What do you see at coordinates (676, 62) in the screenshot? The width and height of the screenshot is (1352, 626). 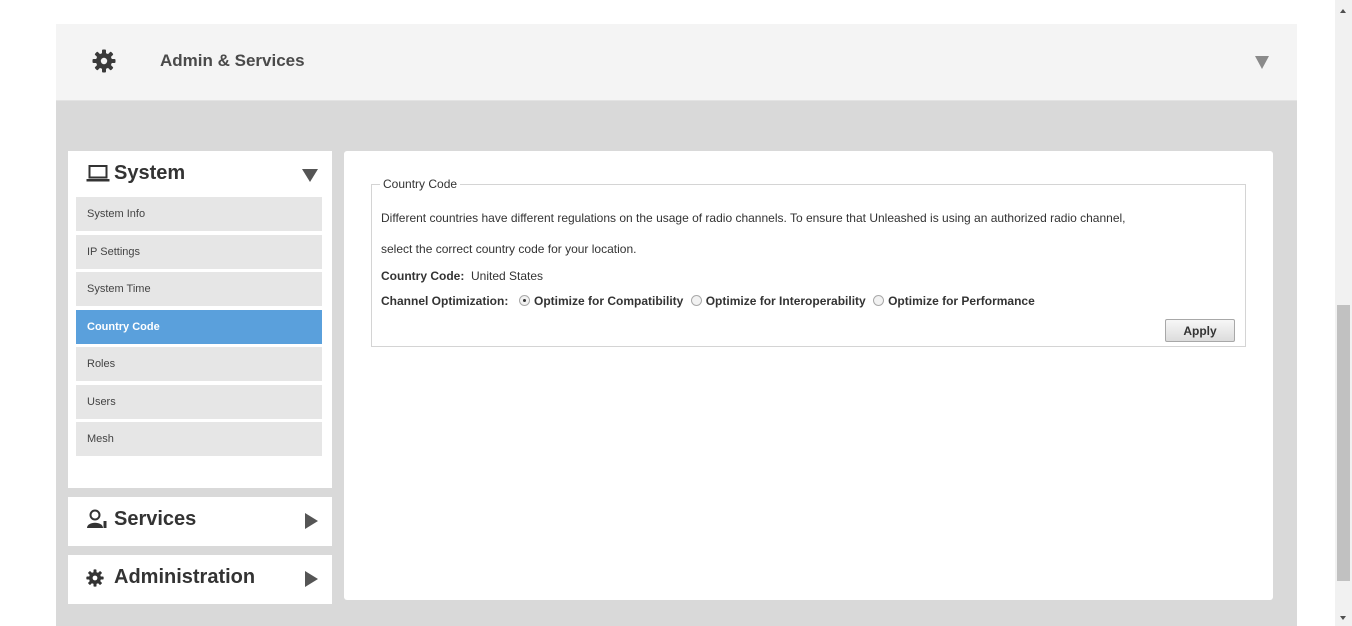 I see `panel-header: Admin & Services` at bounding box center [676, 62].